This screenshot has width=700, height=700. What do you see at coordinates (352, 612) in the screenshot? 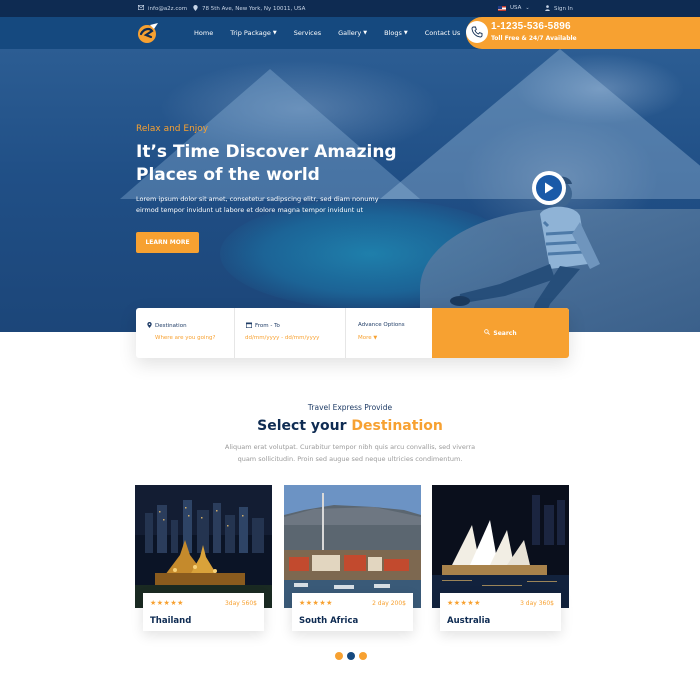
I see `card-info: ★★★★★ 2 day 200$ South Africa` at bounding box center [352, 612].